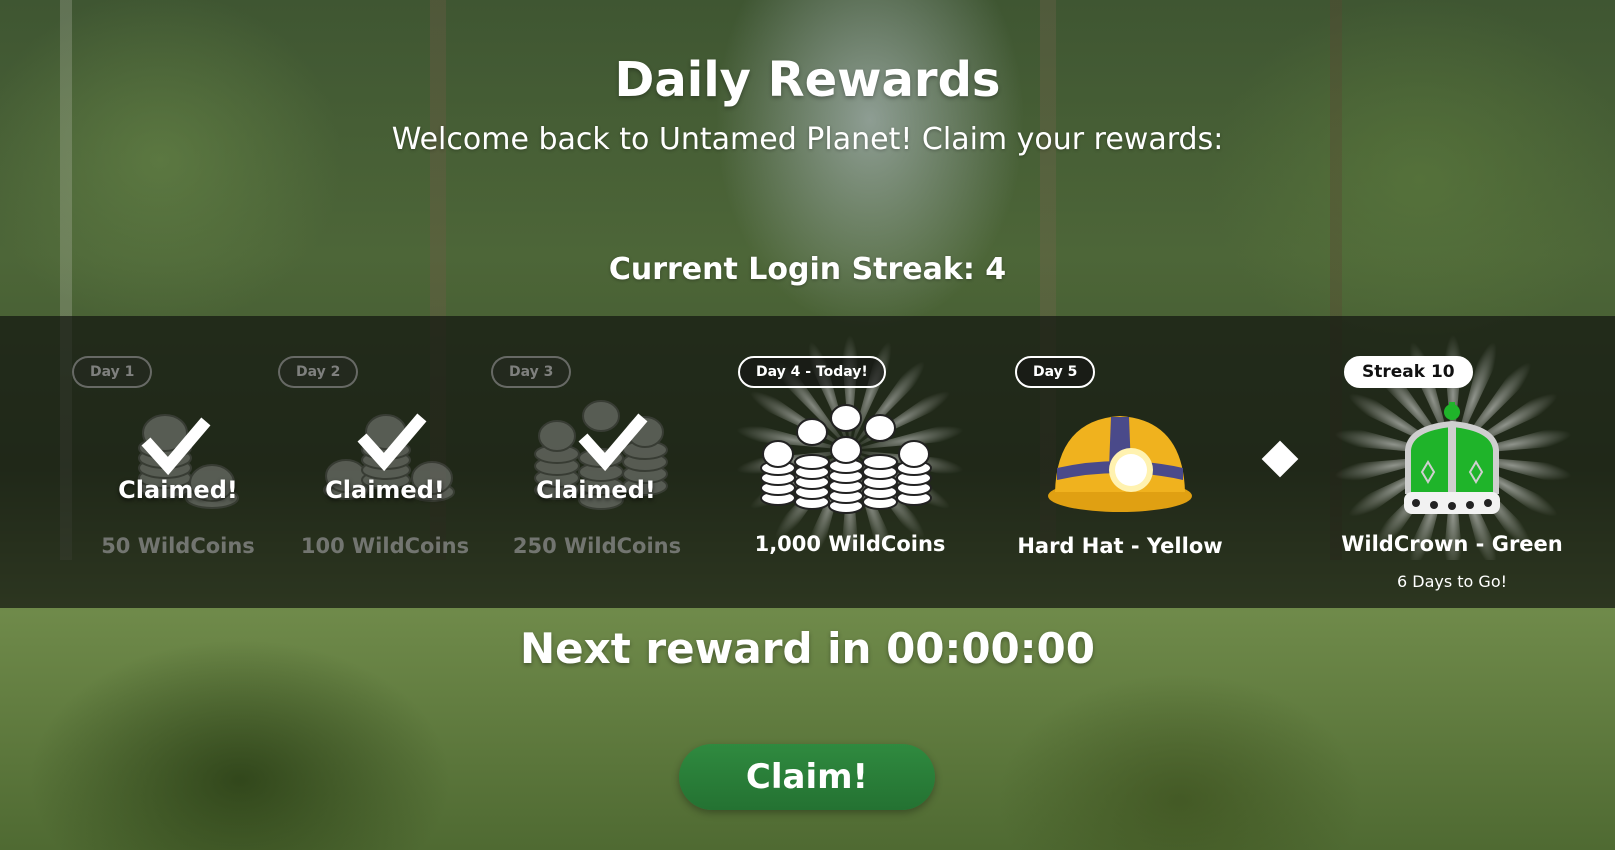 The width and height of the screenshot is (1615, 850). I want to click on claim-button: Claim!, so click(807, 777).